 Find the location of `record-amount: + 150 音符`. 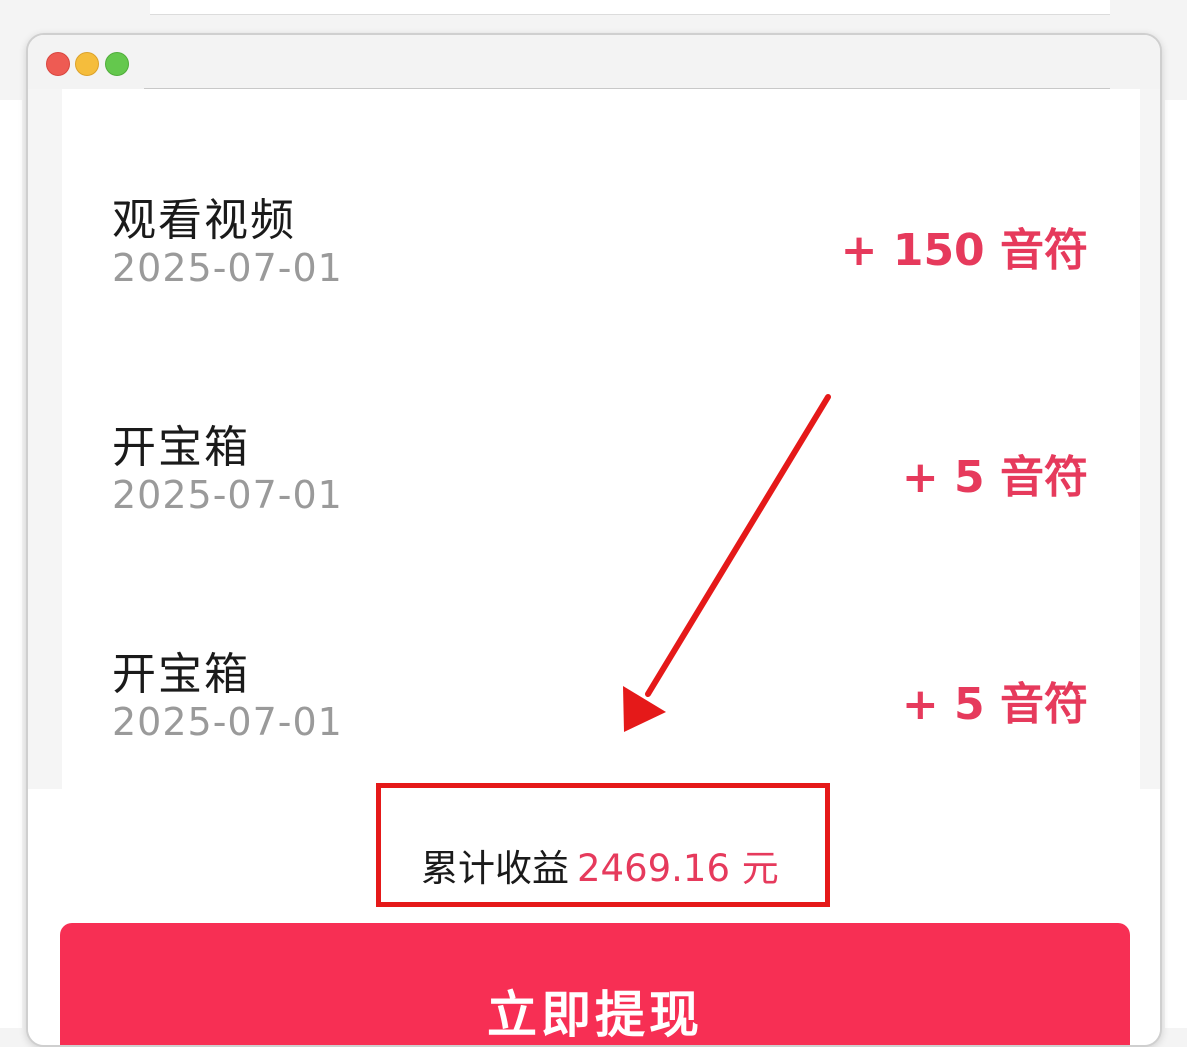

record-amount: + 150 音符 is located at coordinates (964, 250).